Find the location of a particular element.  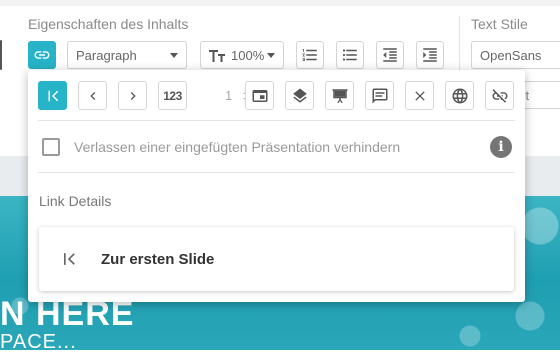

bullet-list-button is located at coordinates (350, 55).